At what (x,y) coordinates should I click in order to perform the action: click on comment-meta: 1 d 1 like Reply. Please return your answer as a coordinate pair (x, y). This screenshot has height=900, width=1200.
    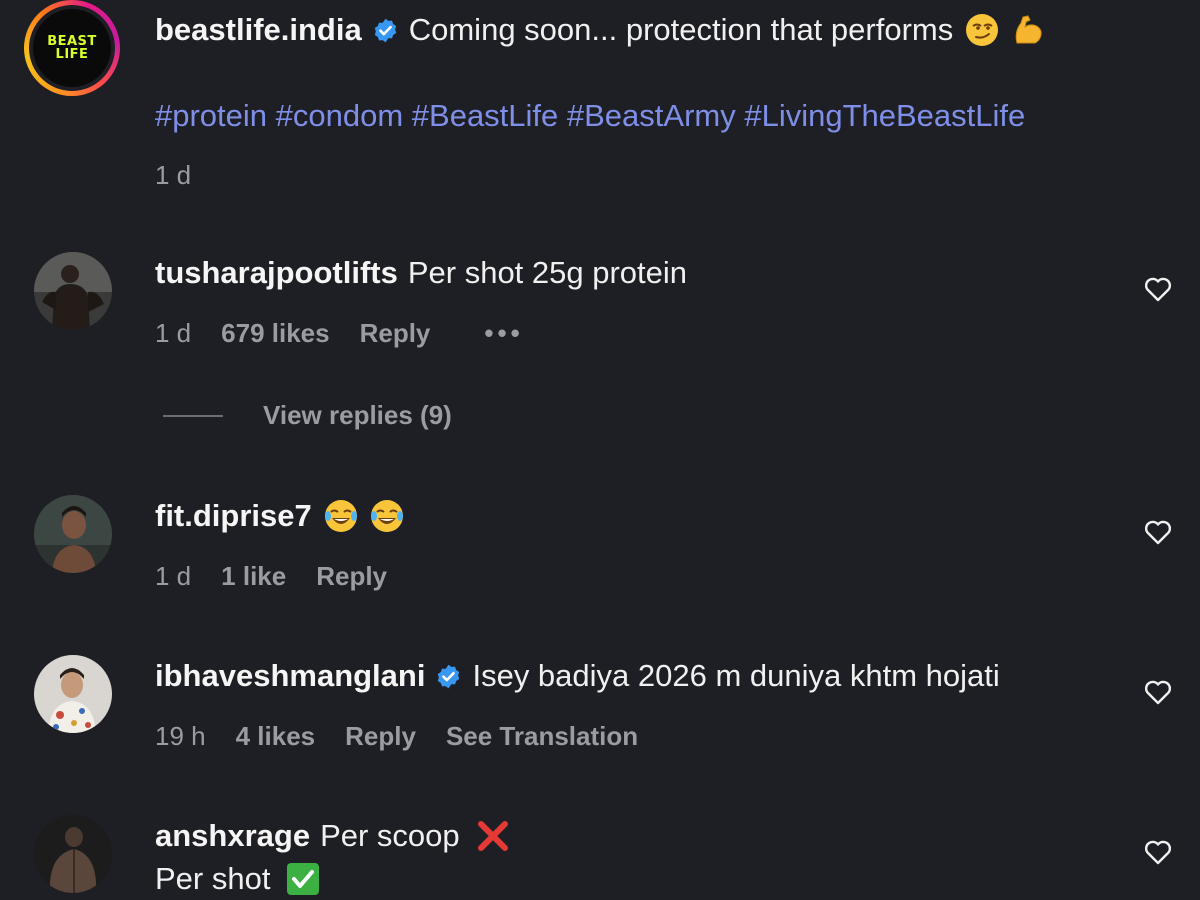
    Looking at the image, I should click on (286, 576).